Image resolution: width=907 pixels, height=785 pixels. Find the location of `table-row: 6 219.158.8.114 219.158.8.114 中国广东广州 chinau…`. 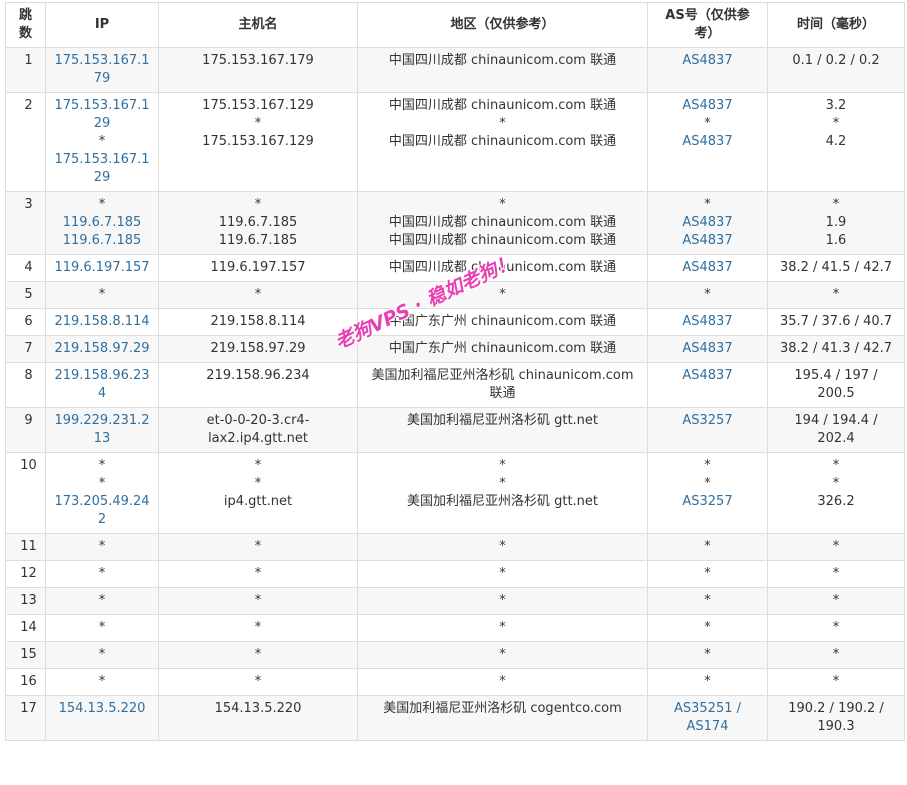

table-row: 6 219.158.8.114 219.158.8.114 中国广东广州 chinau… is located at coordinates (455, 322).